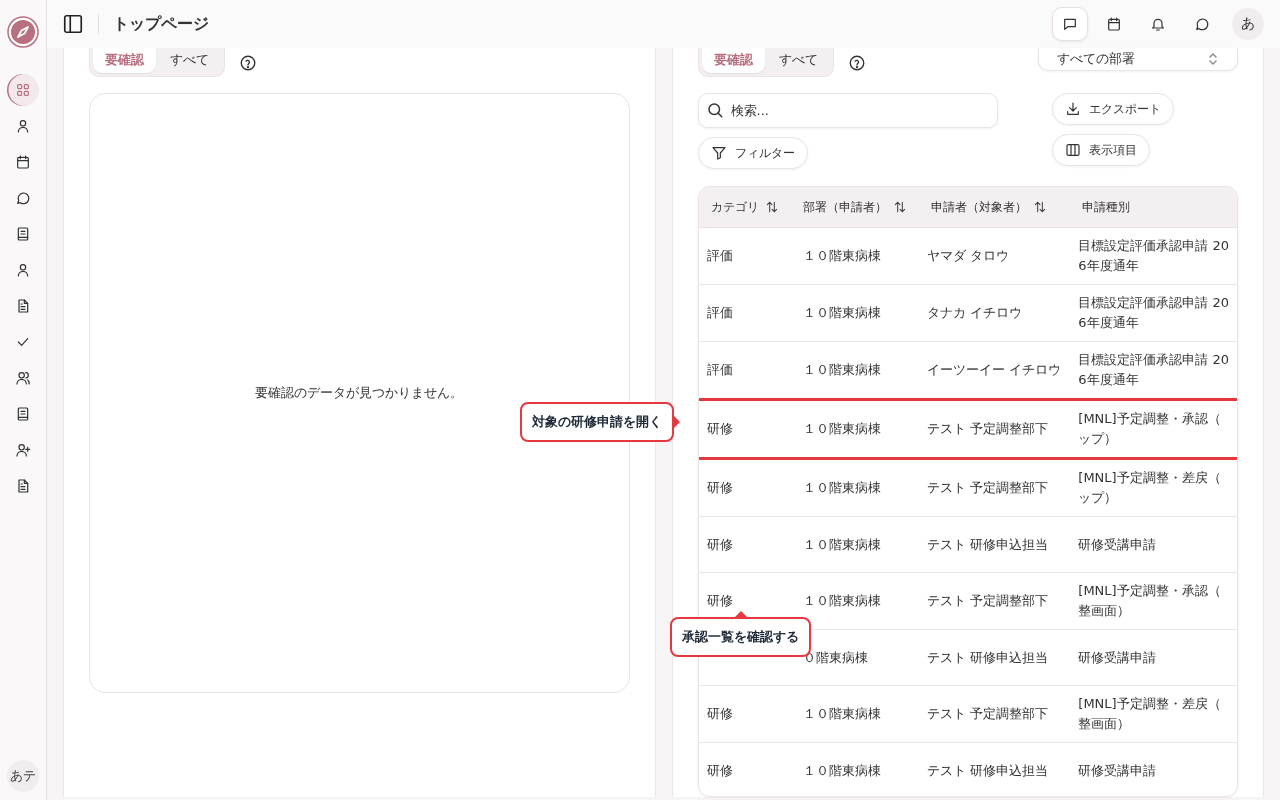  I want to click on column-header: 部署（申請者）, so click(855, 207).